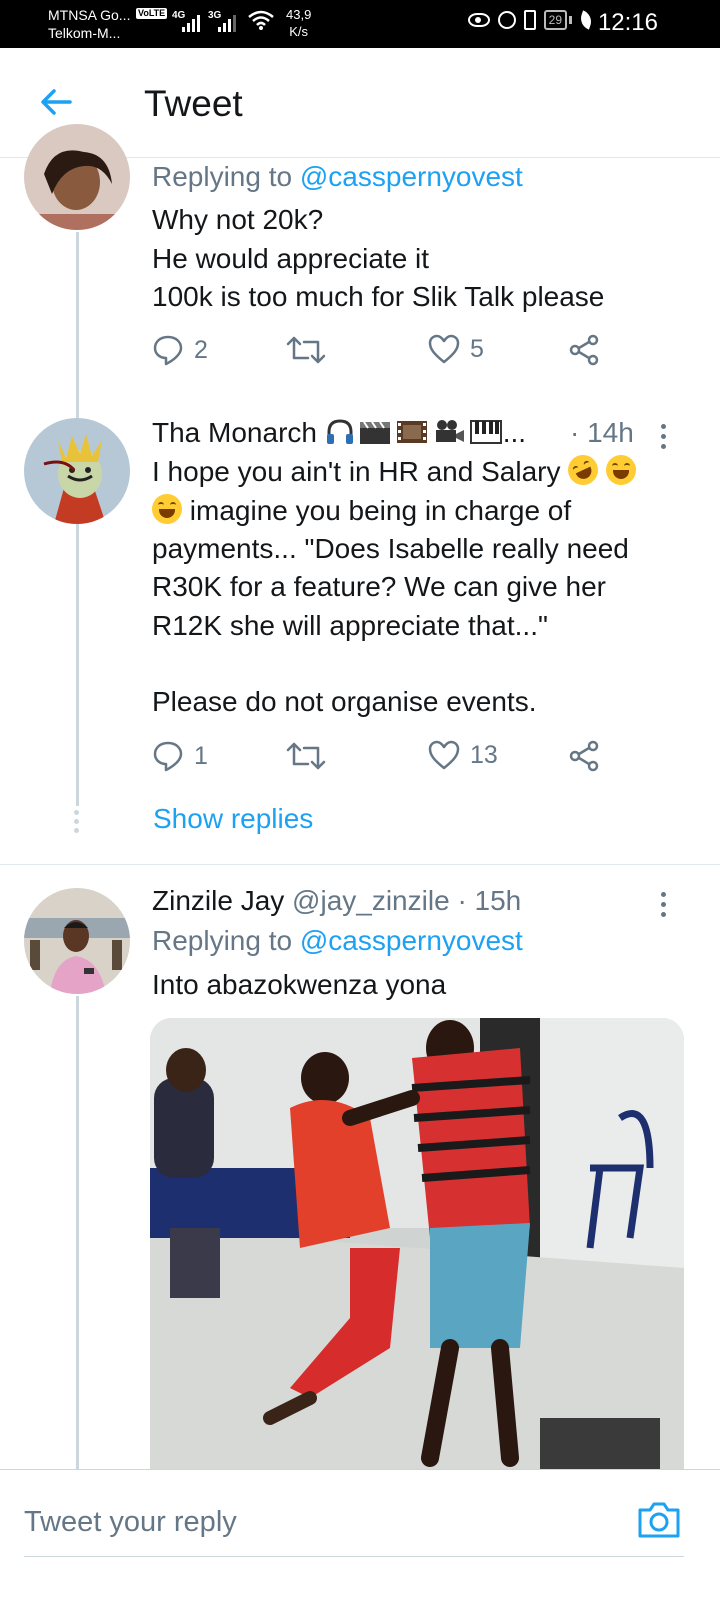 The width and height of the screenshot is (720, 1600). What do you see at coordinates (234, 432) in the screenshot?
I see `display-name: Tha Monarch` at bounding box center [234, 432].